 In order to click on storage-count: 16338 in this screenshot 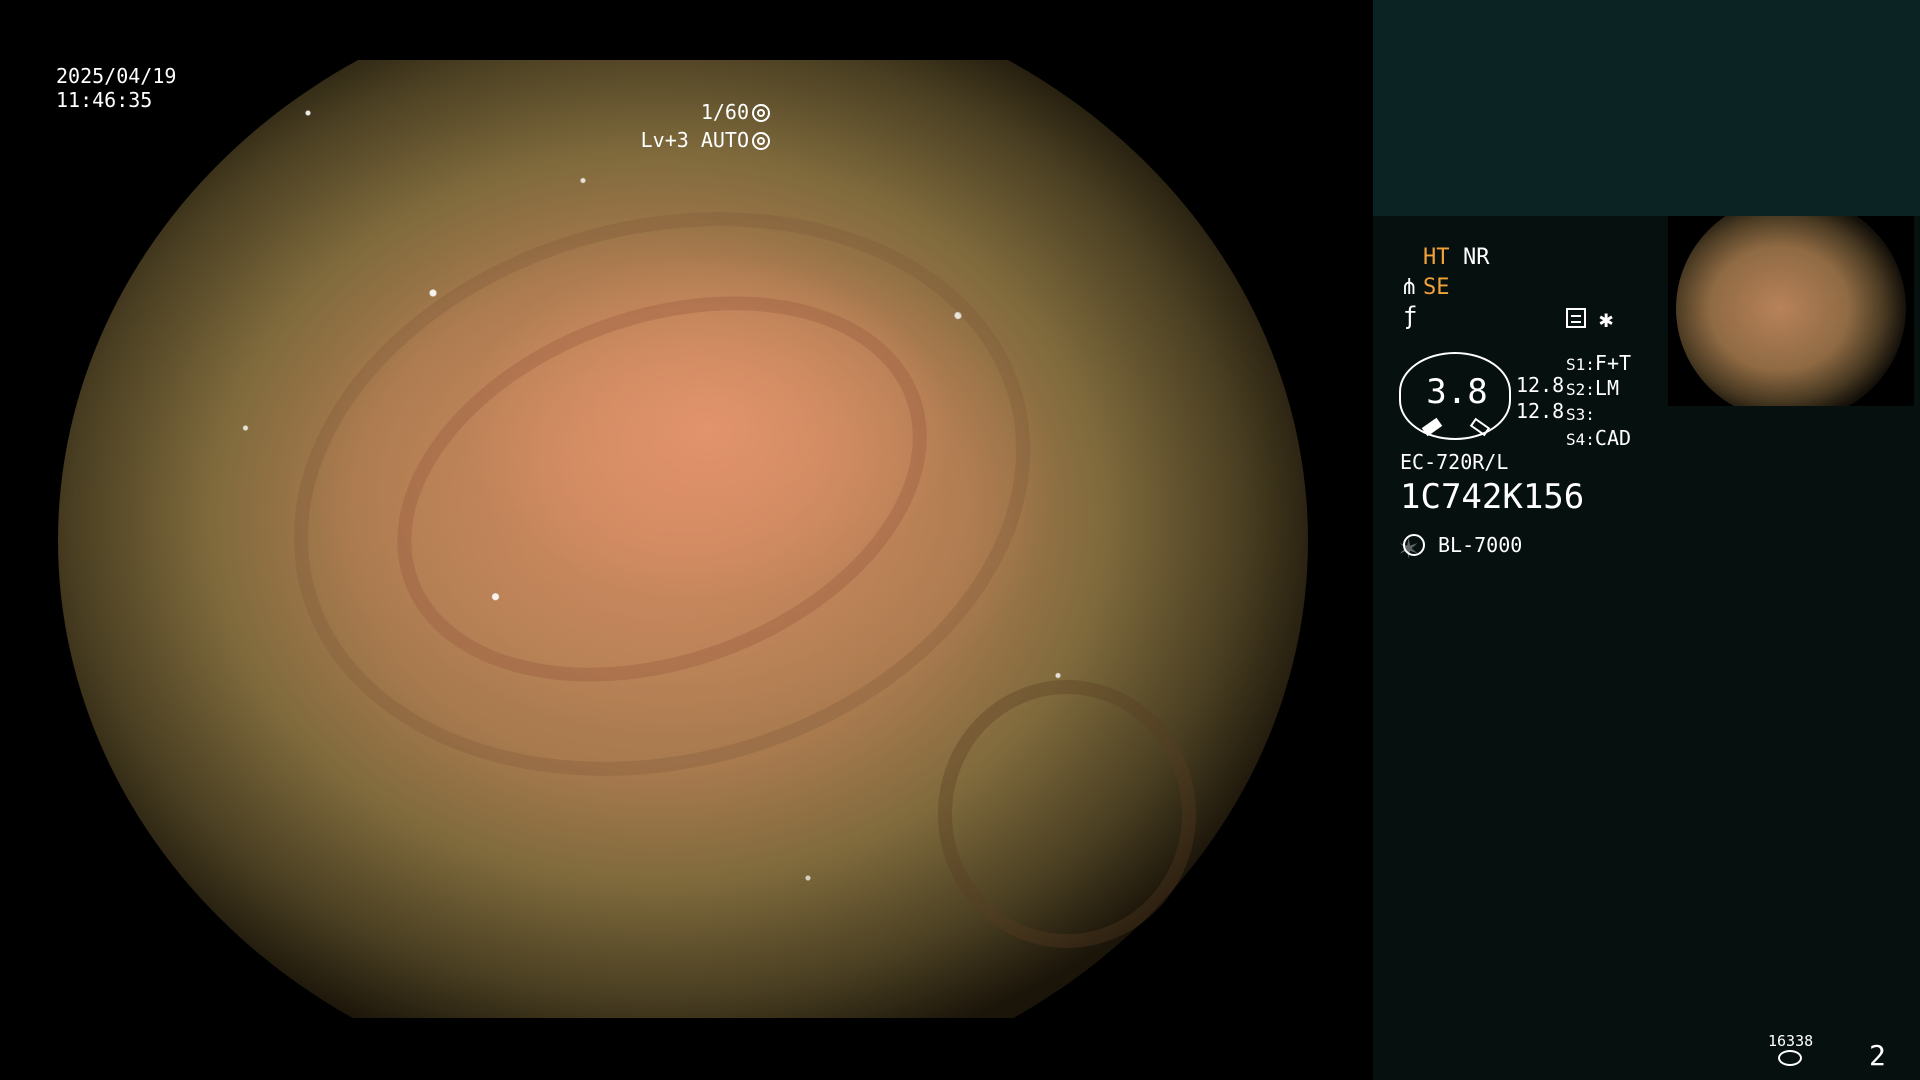, I will do `click(1791, 1041)`.